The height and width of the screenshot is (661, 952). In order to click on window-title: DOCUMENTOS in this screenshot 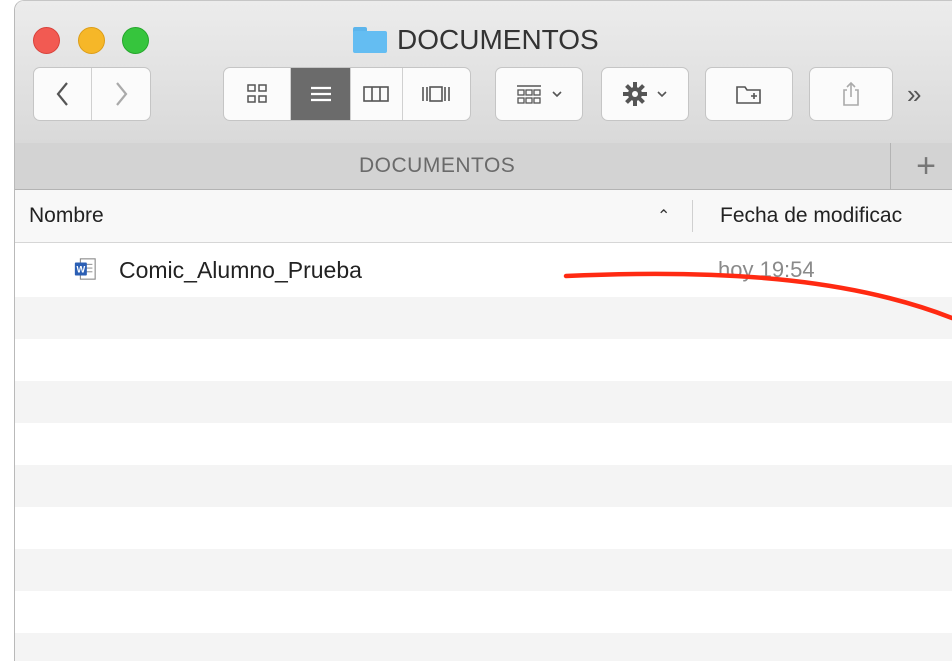, I will do `click(476, 40)`.